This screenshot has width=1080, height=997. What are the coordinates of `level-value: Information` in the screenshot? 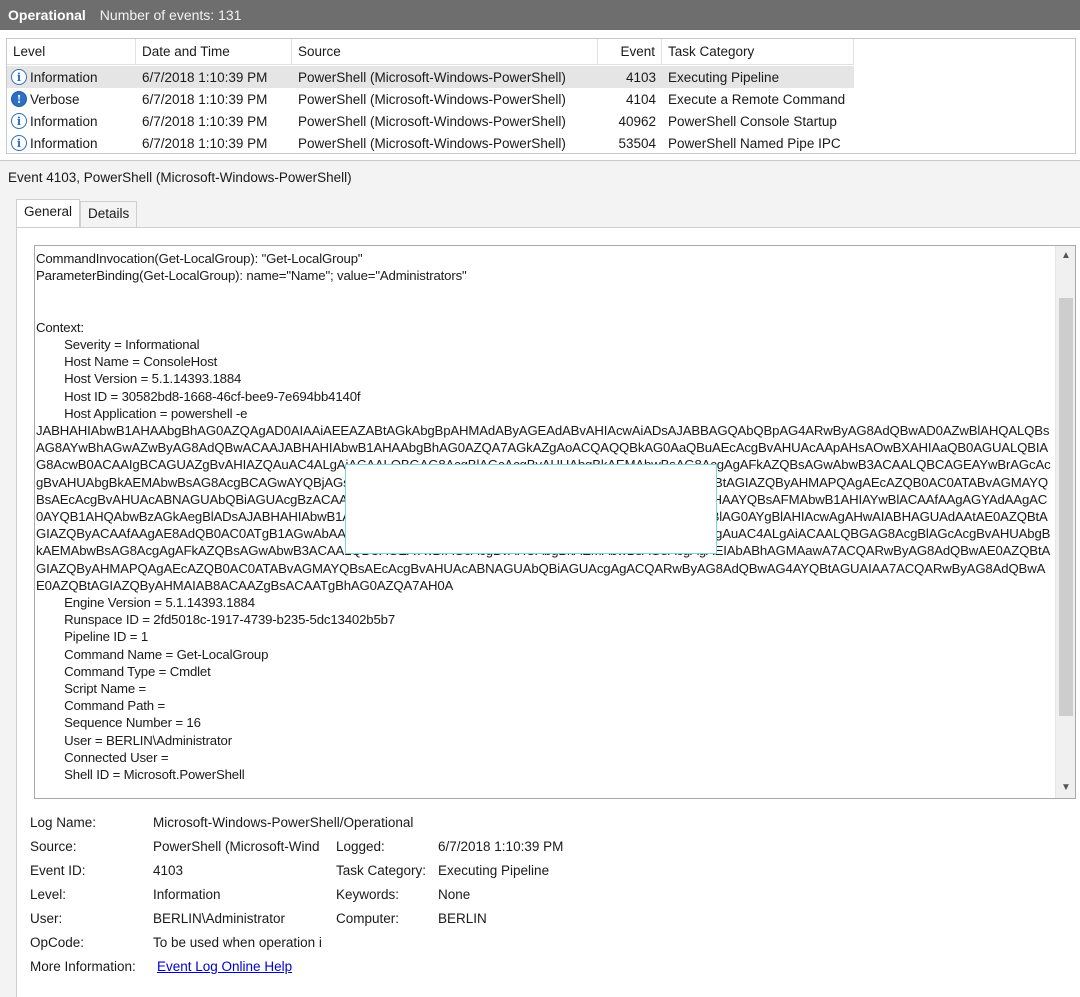 It's located at (187, 894).